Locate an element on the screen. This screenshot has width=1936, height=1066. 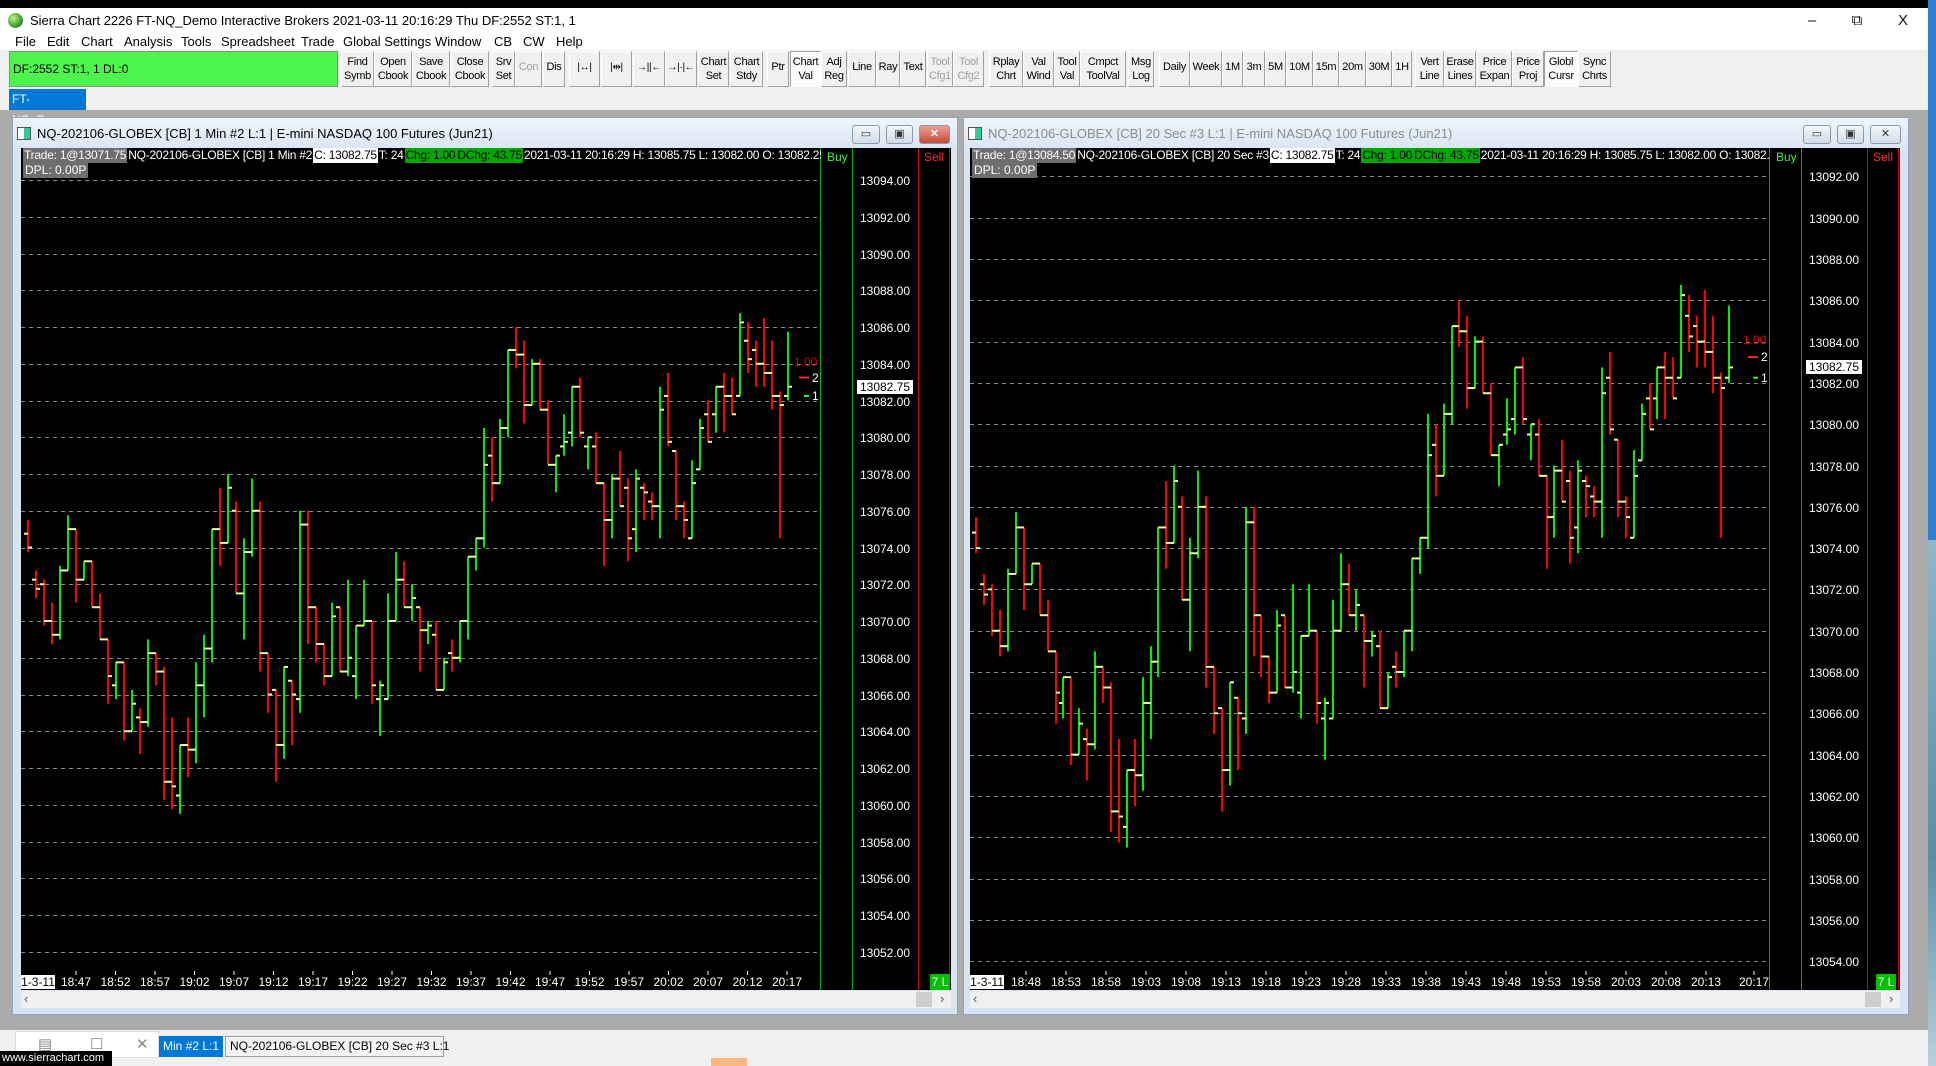
chart-val-button: Chart Val is located at coordinates (805, 69).